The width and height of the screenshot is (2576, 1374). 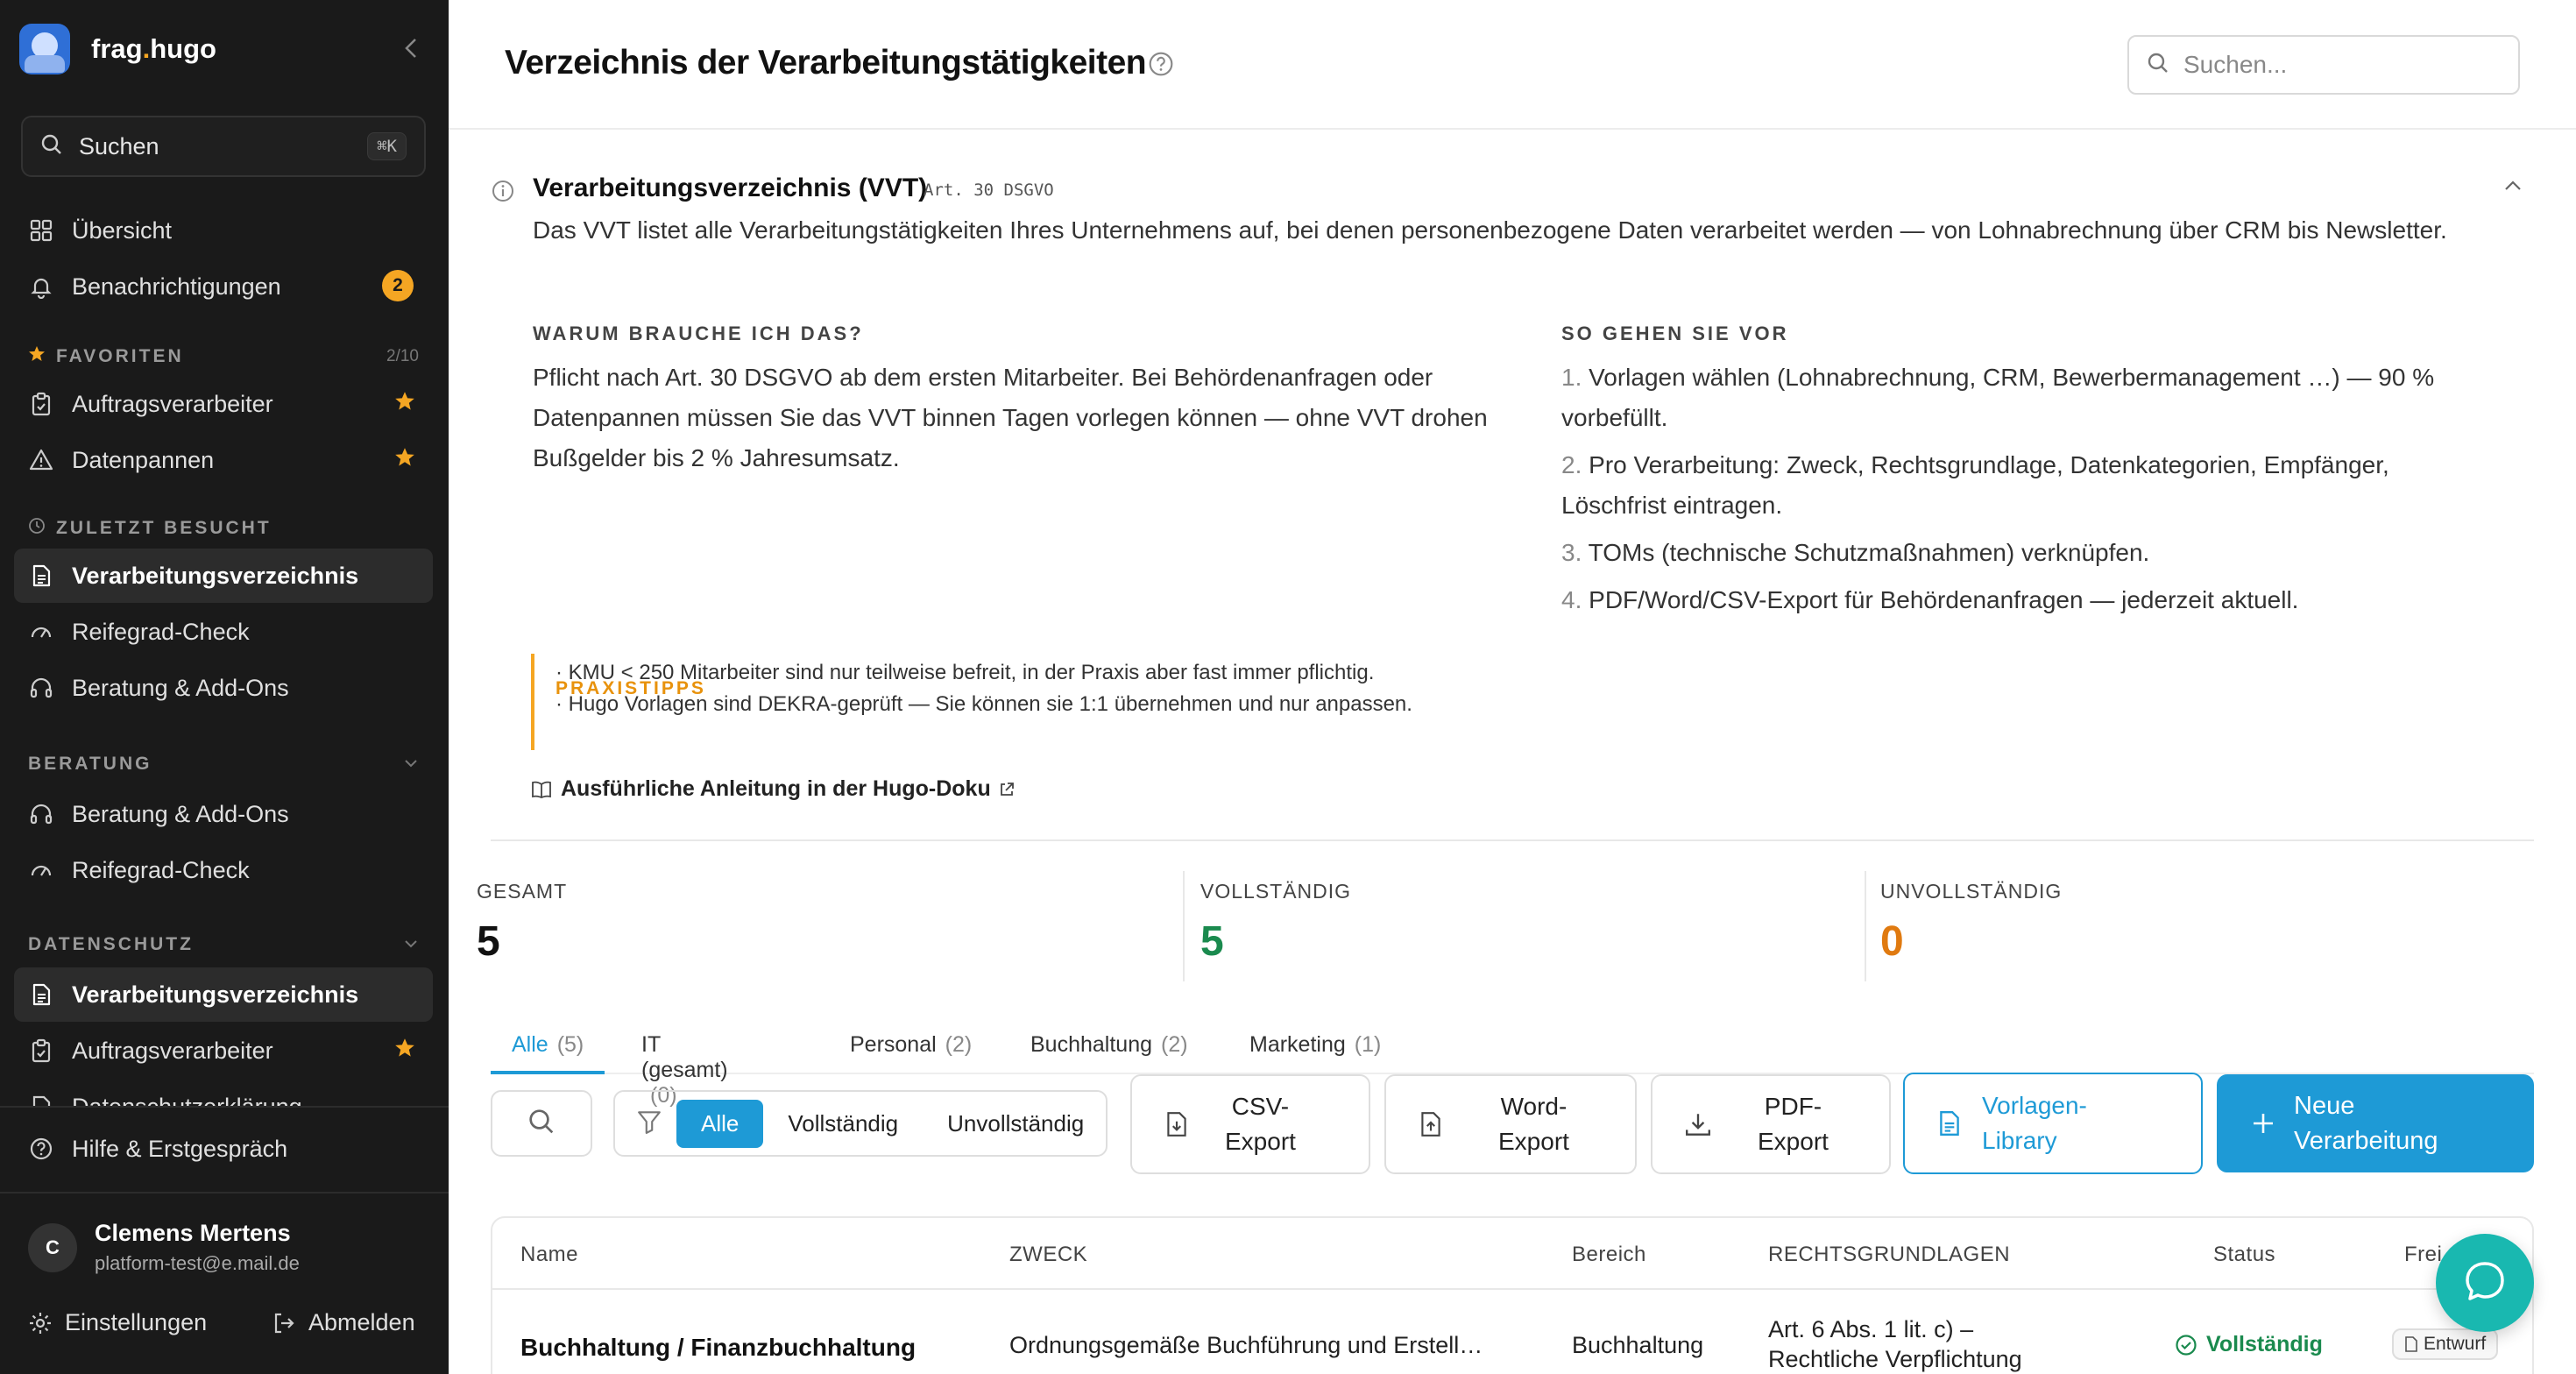 I want to click on sidebar-item-maturity-recent: Reifegrad-Check, so click(x=223, y=632).